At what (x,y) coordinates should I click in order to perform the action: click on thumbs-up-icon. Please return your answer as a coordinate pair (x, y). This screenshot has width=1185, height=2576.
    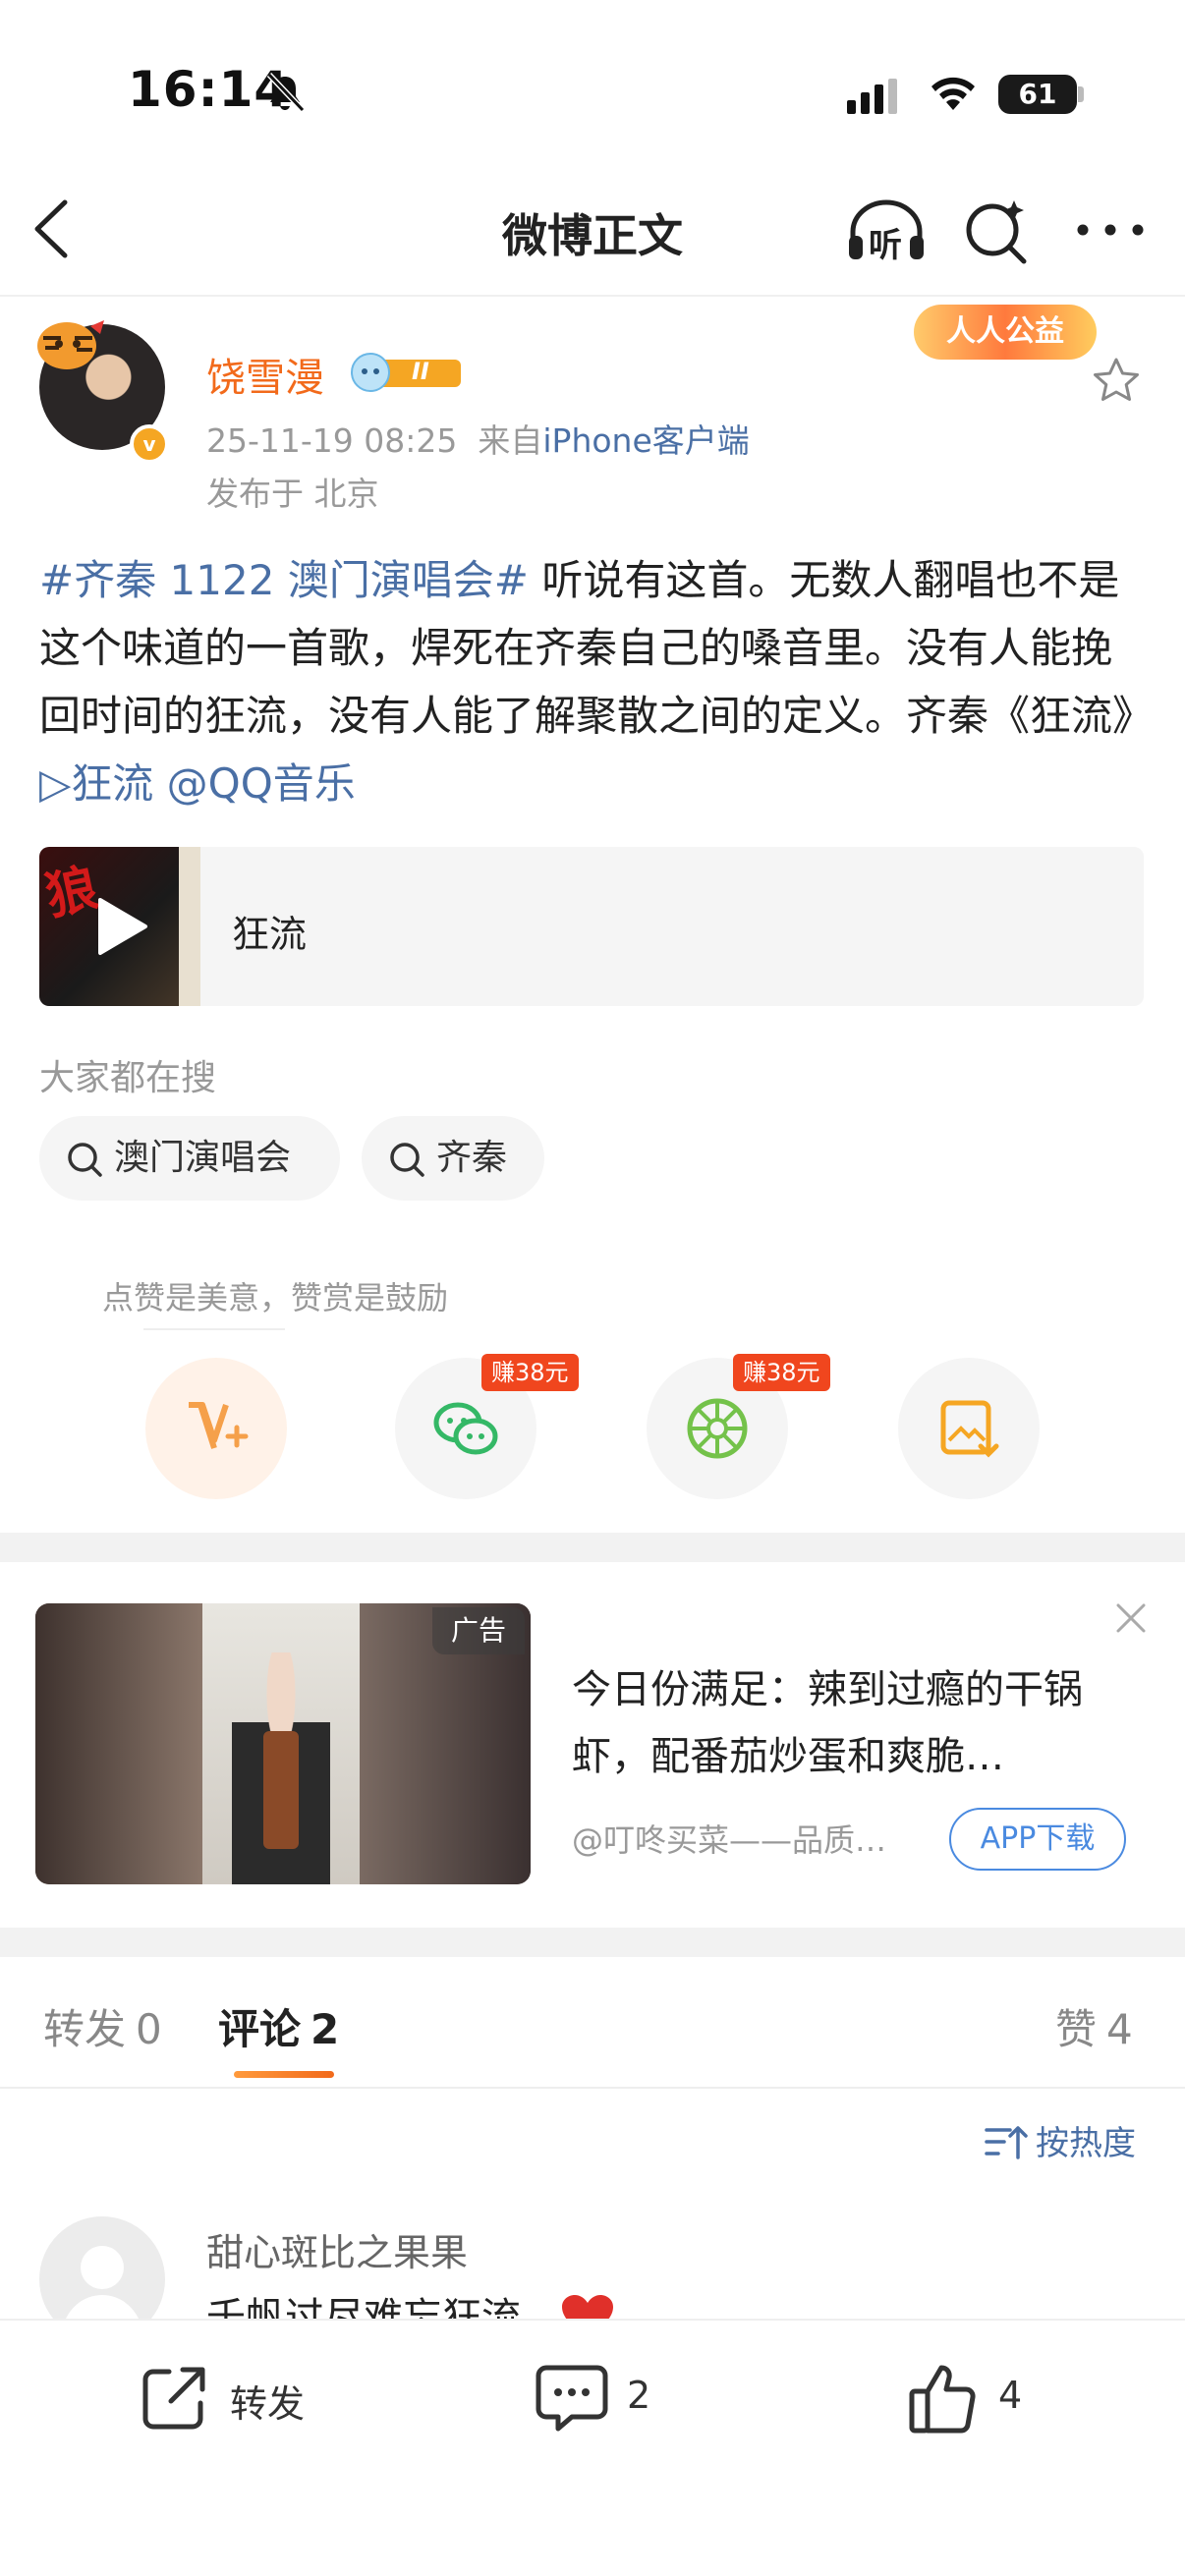
    Looking at the image, I should click on (943, 2399).